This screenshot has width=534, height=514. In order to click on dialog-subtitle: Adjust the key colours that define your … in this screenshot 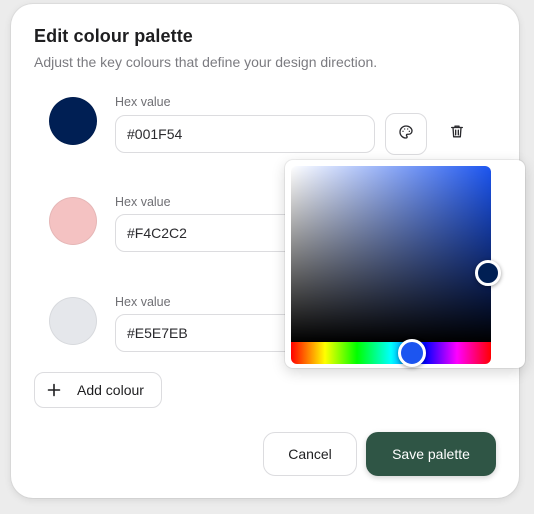, I will do `click(206, 62)`.